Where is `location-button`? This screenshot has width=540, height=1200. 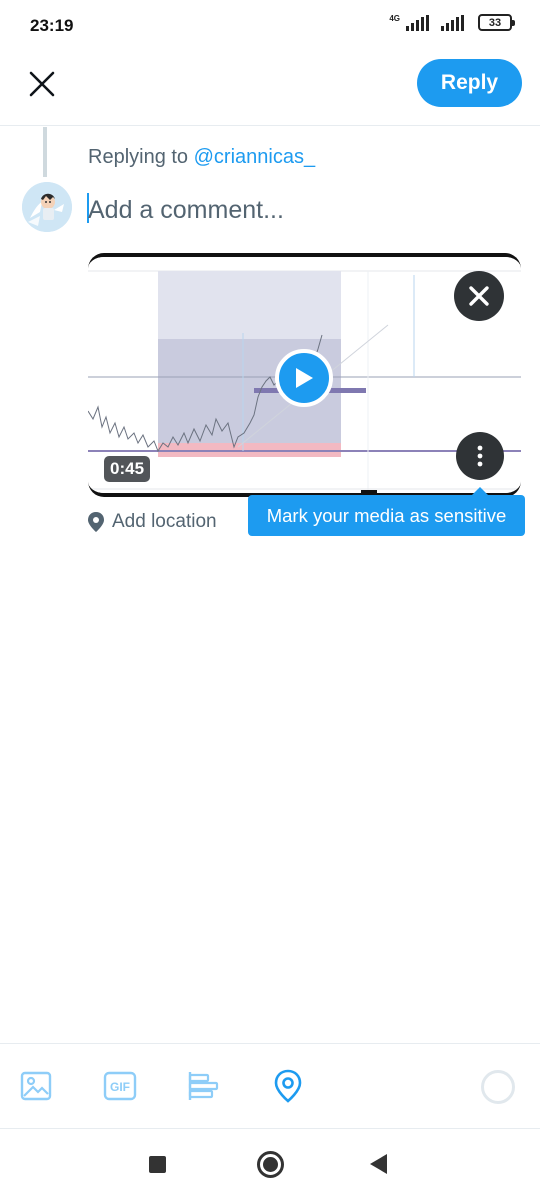 location-button is located at coordinates (288, 1086).